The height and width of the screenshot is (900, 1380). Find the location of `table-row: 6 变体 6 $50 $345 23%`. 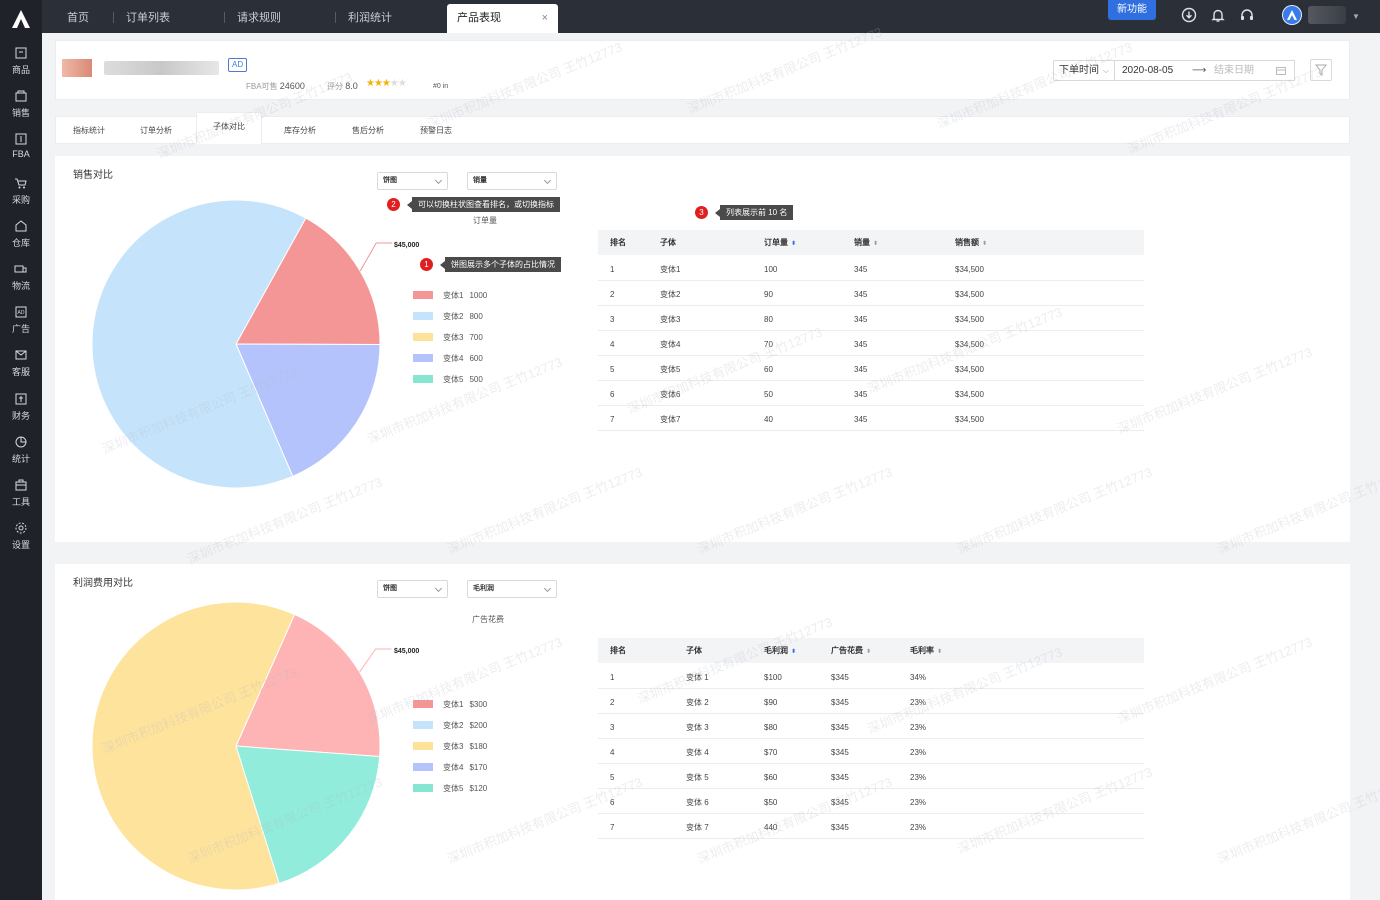

table-row: 6 变体 6 $50 $345 23% is located at coordinates (871, 801).